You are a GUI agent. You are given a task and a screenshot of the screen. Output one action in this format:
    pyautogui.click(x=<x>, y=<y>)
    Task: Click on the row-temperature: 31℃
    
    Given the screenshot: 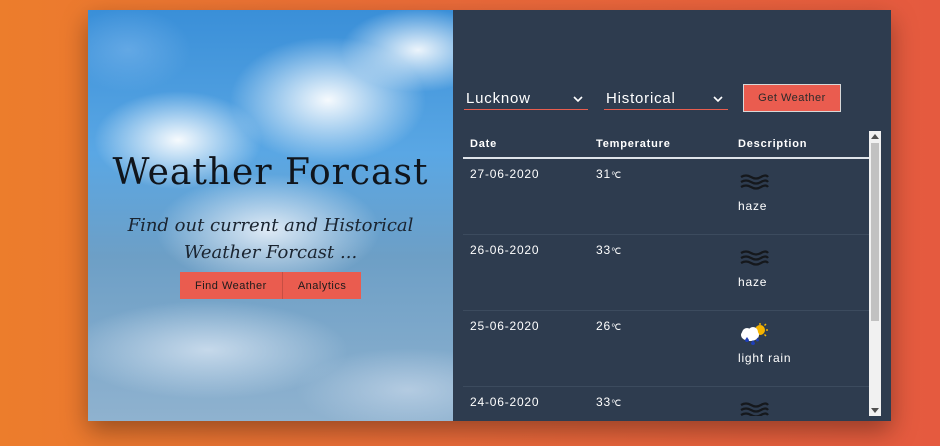 What is the action you would take?
    pyautogui.click(x=609, y=174)
    